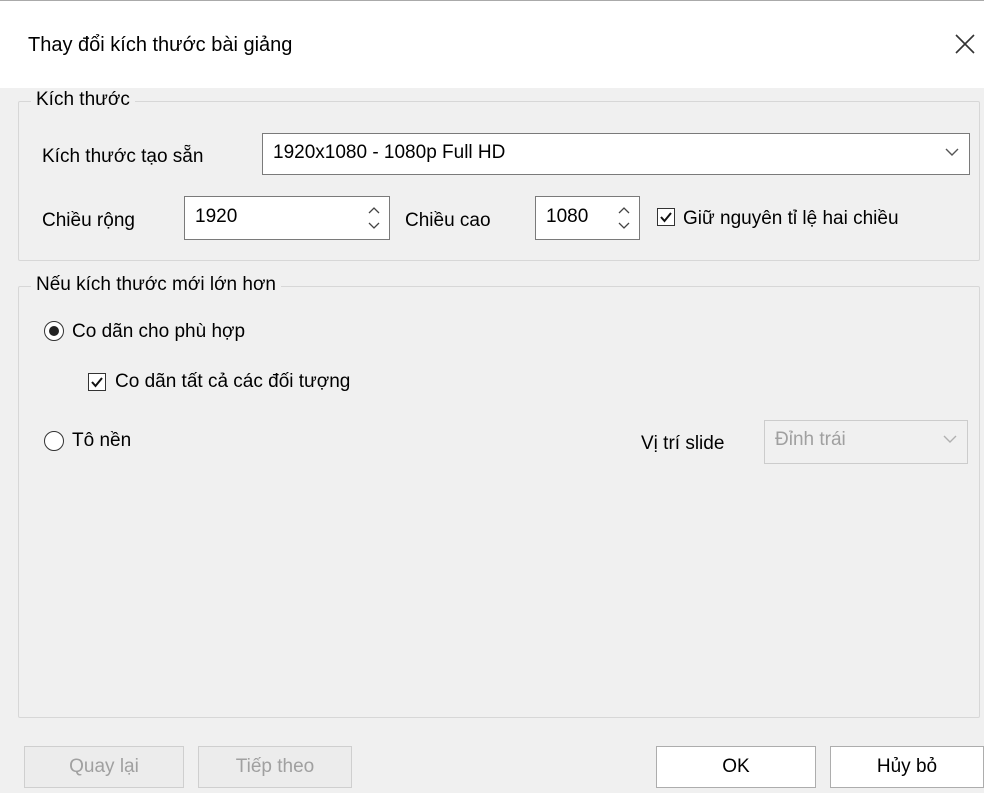 The width and height of the screenshot is (984, 793). Describe the element at coordinates (389, 152) in the screenshot. I see `preset-select-value: 1920x1080 - 1080p Full HD` at that location.